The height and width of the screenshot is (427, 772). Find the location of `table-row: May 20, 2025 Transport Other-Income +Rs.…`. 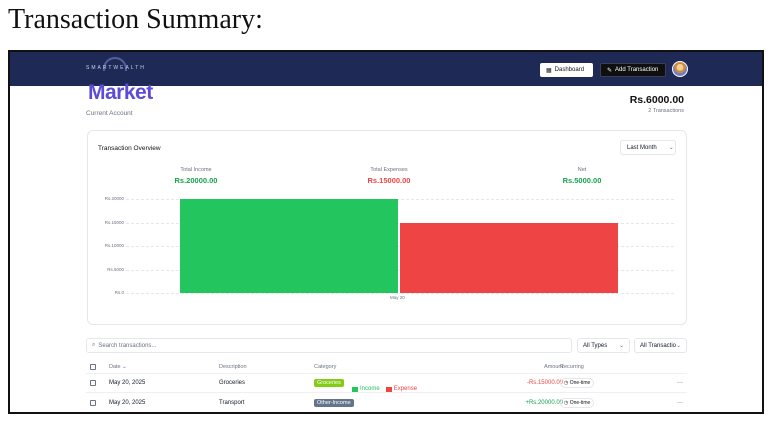

table-row: May 20, 2025 Transport Other-Income +Rs.… is located at coordinates (386, 403).